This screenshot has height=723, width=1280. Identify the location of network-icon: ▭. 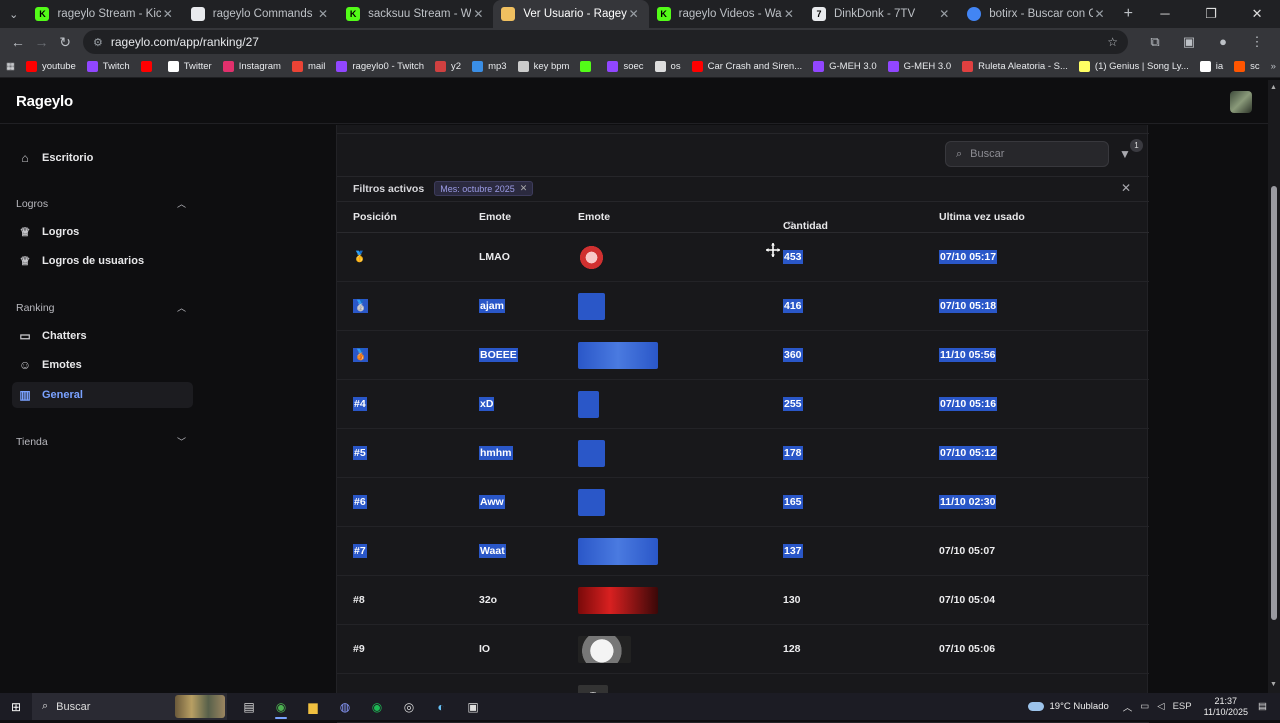
(1144, 706).